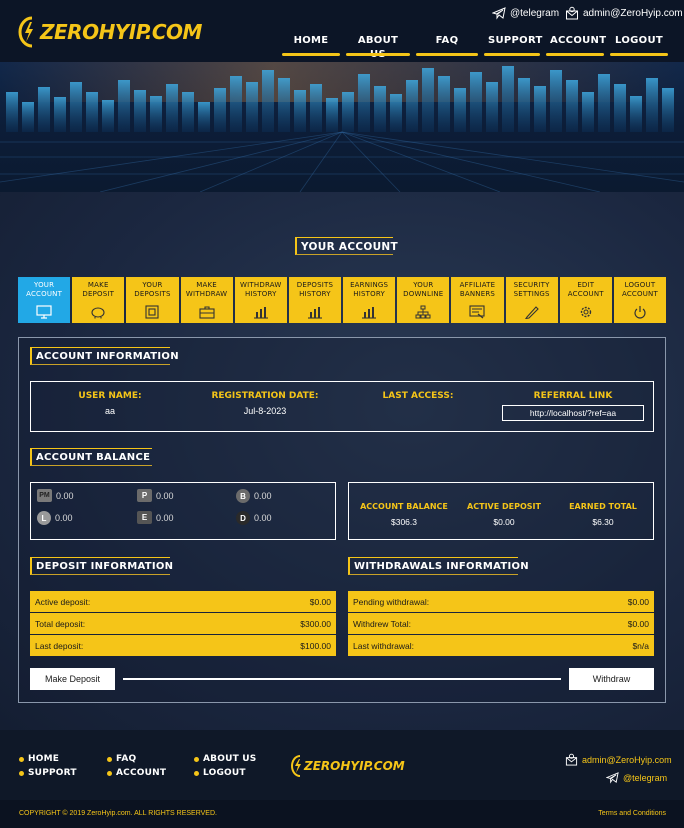 The width and height of the screenshot is (684, 828). Describe the element at coordinates (504, 522) in the screenshot. I see `active-deposit-value: $0.00` at that location.